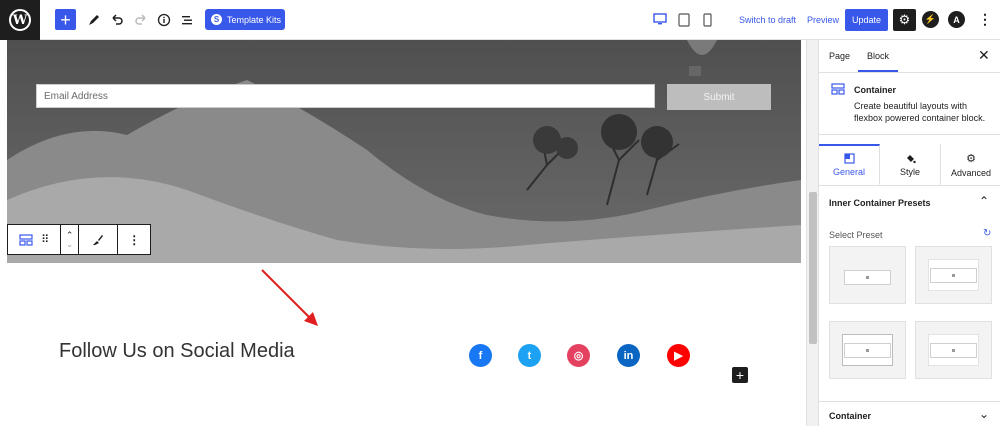 Image resolution: width=1000 pixels, height=426 pixels. What do you see at coordinates (850, 416) in the screenshot?
I see `container-section-label: Container` at bounding box center [850, 416].